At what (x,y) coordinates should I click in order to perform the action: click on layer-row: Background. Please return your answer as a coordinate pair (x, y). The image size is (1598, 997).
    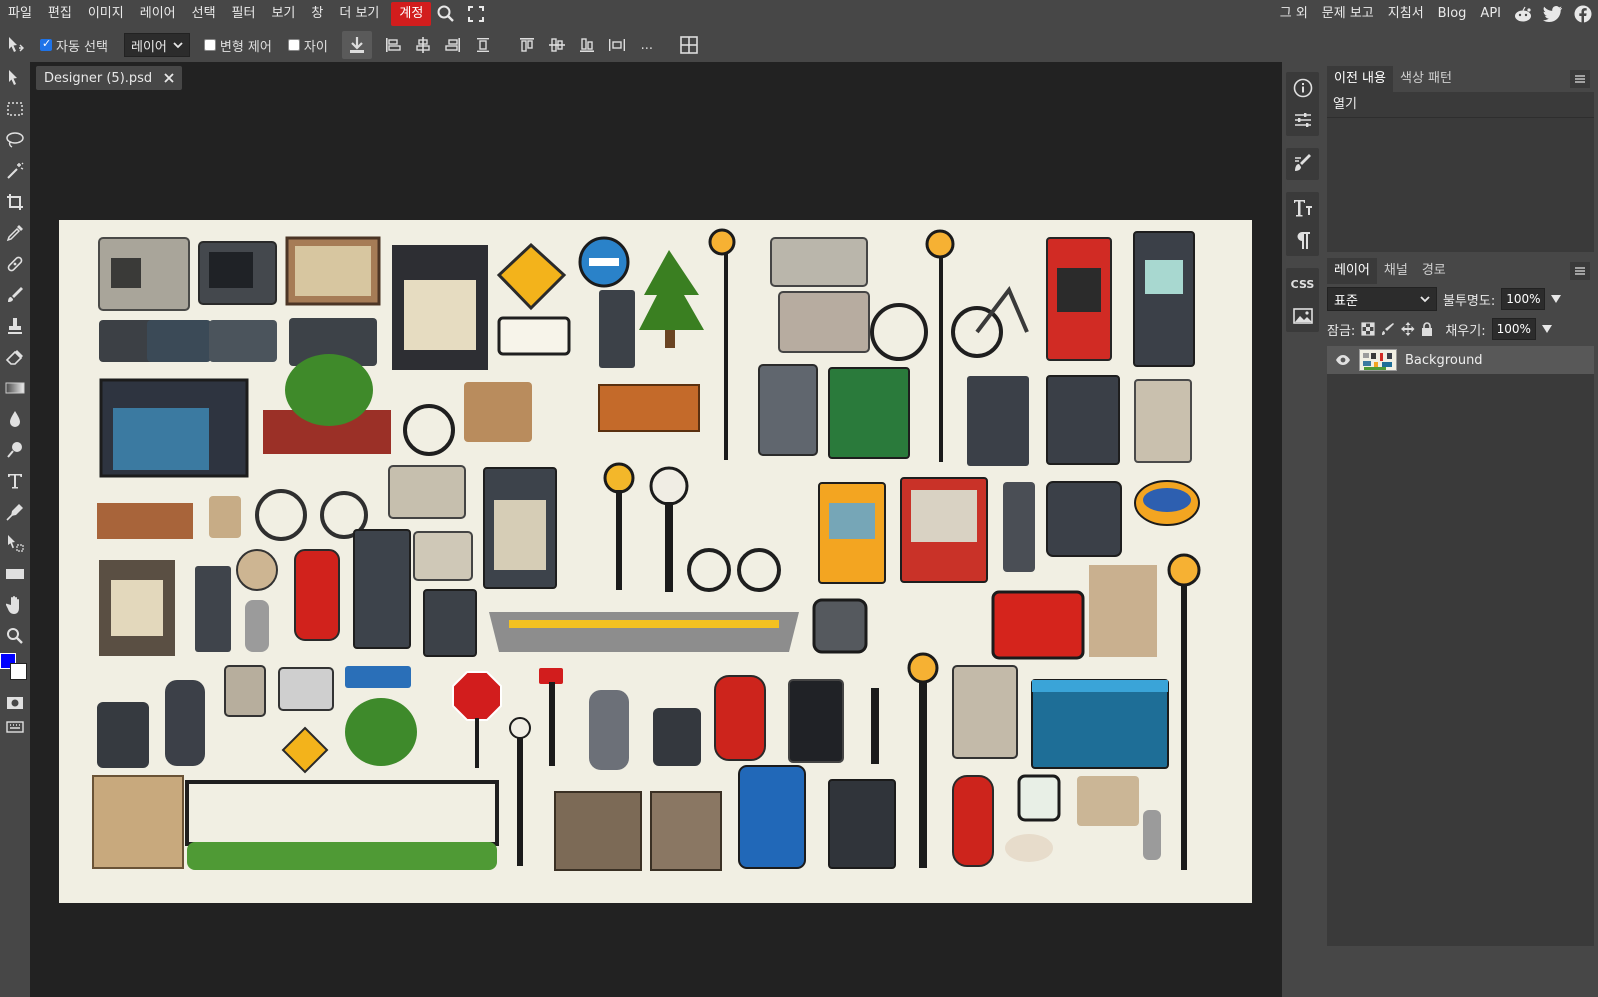
    Looking at the image, I should click on (1460, 360).